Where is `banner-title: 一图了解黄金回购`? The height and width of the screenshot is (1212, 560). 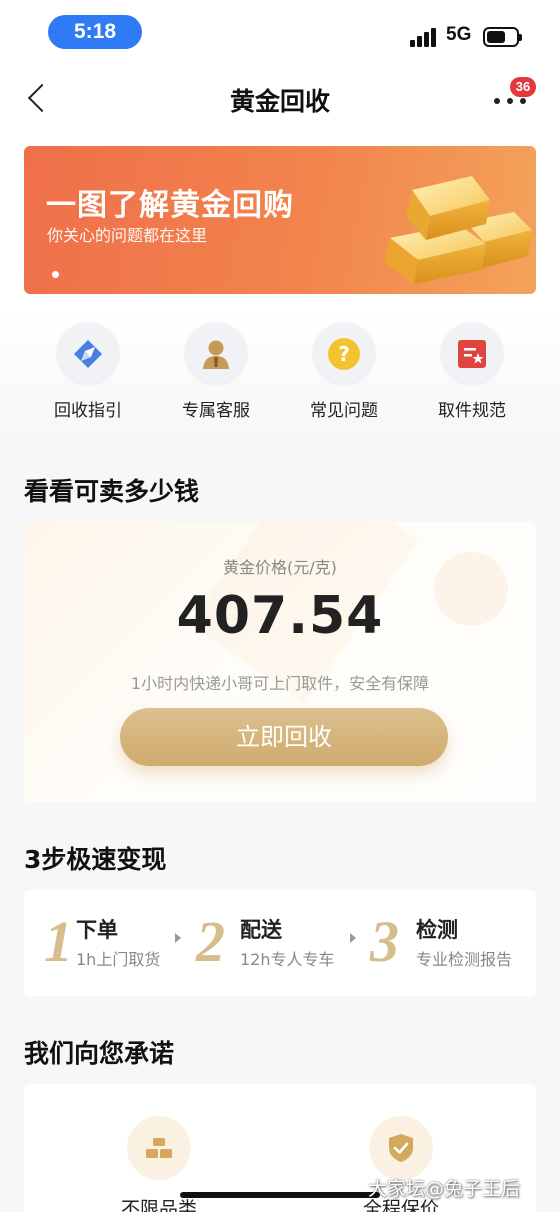
banner-title: 一图了解黄金回购 is located at coordinates (170, 205).